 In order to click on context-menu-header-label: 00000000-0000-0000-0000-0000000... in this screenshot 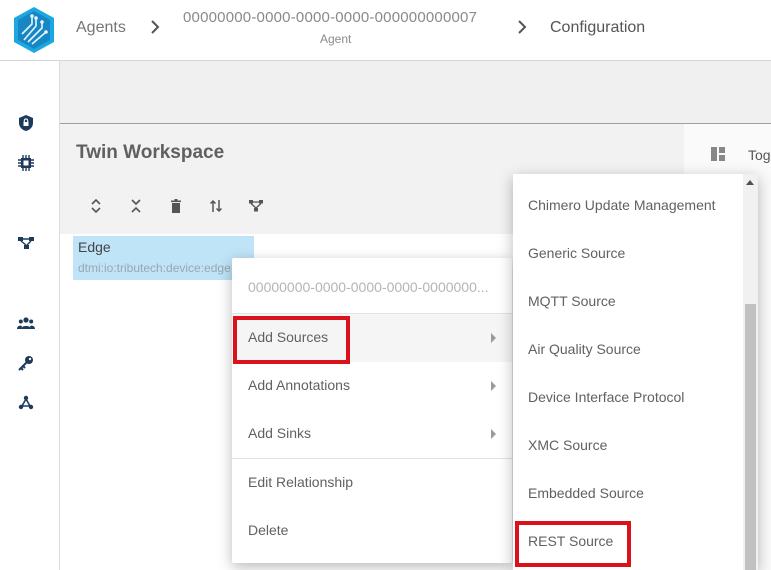, I will do `click(368, 287)`.